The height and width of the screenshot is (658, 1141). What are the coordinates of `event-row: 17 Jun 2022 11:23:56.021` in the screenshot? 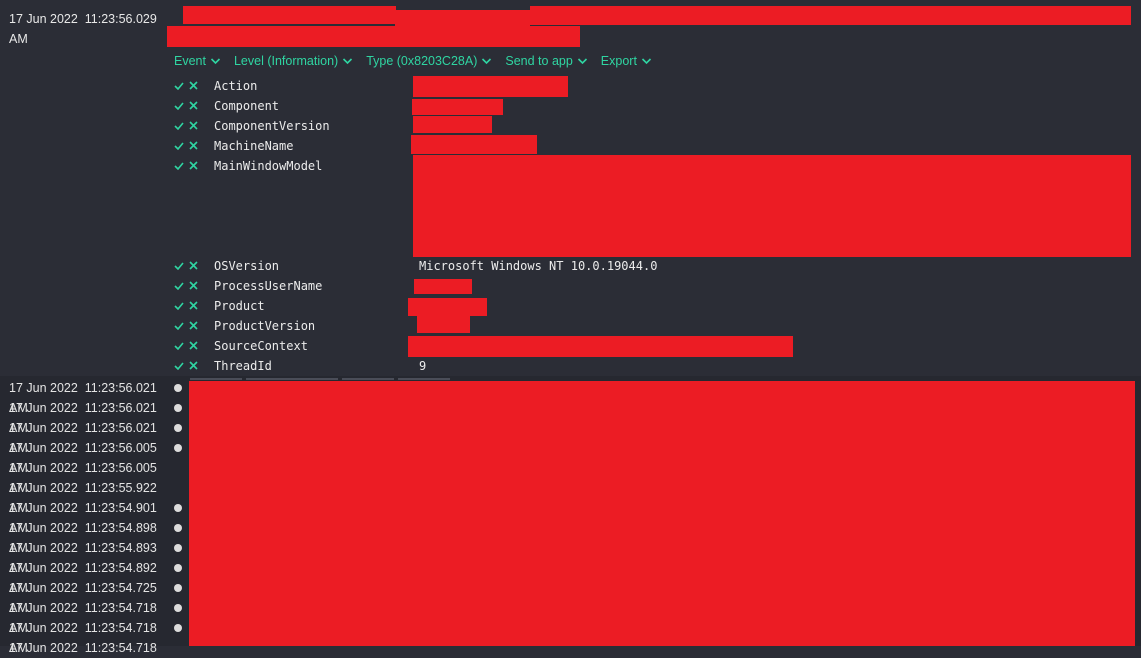 It's located at (92, 388).